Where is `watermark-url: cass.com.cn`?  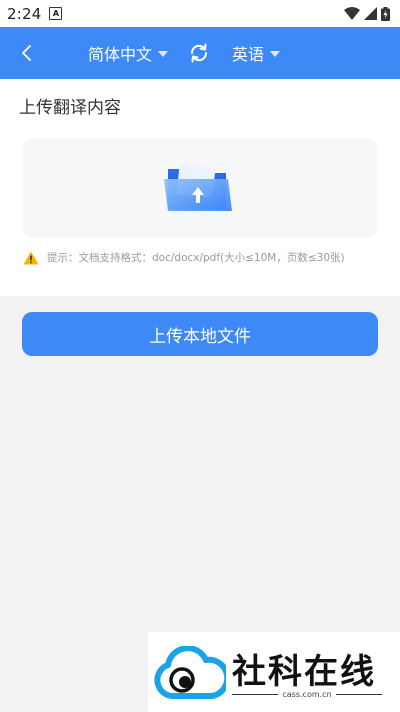
watermark-url: cass.com.cn is located at coordinates (307, 694).